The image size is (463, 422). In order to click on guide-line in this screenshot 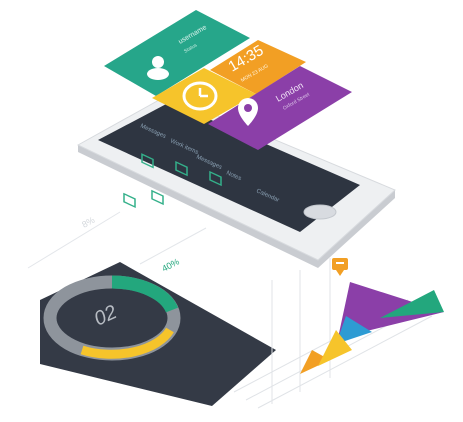, I will do `click(74, 240)`.